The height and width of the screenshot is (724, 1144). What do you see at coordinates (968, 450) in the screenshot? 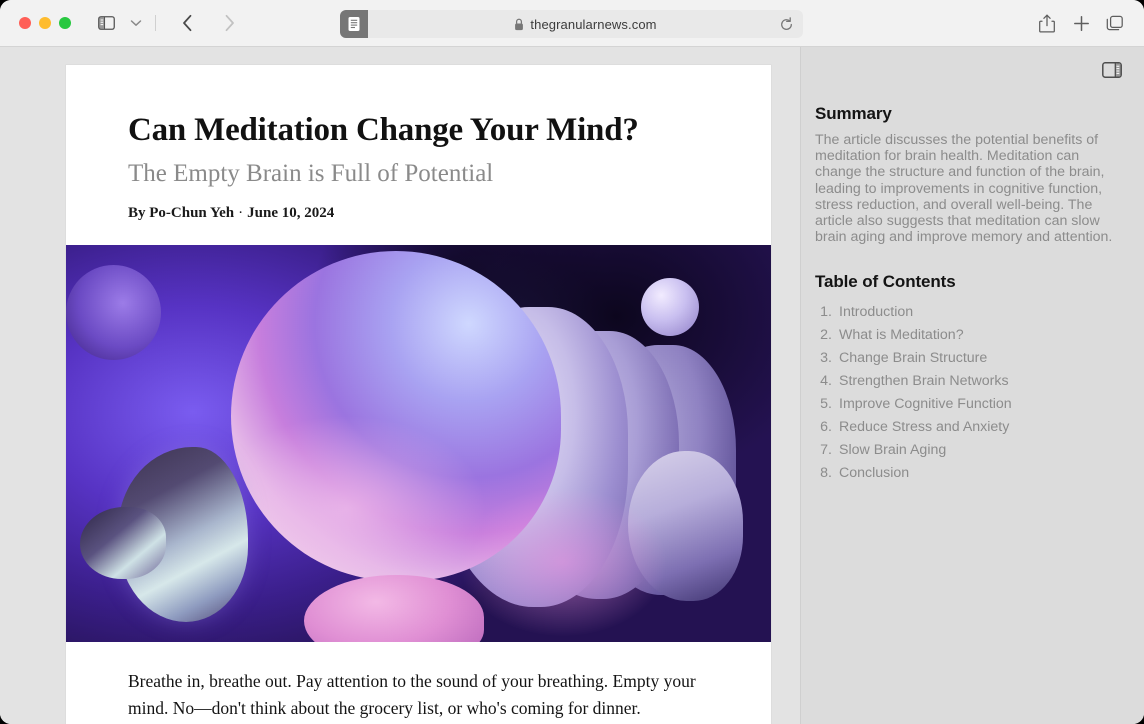
I see `list-item: 7. Slow Brain Aging` at bounding box center [968, 450].